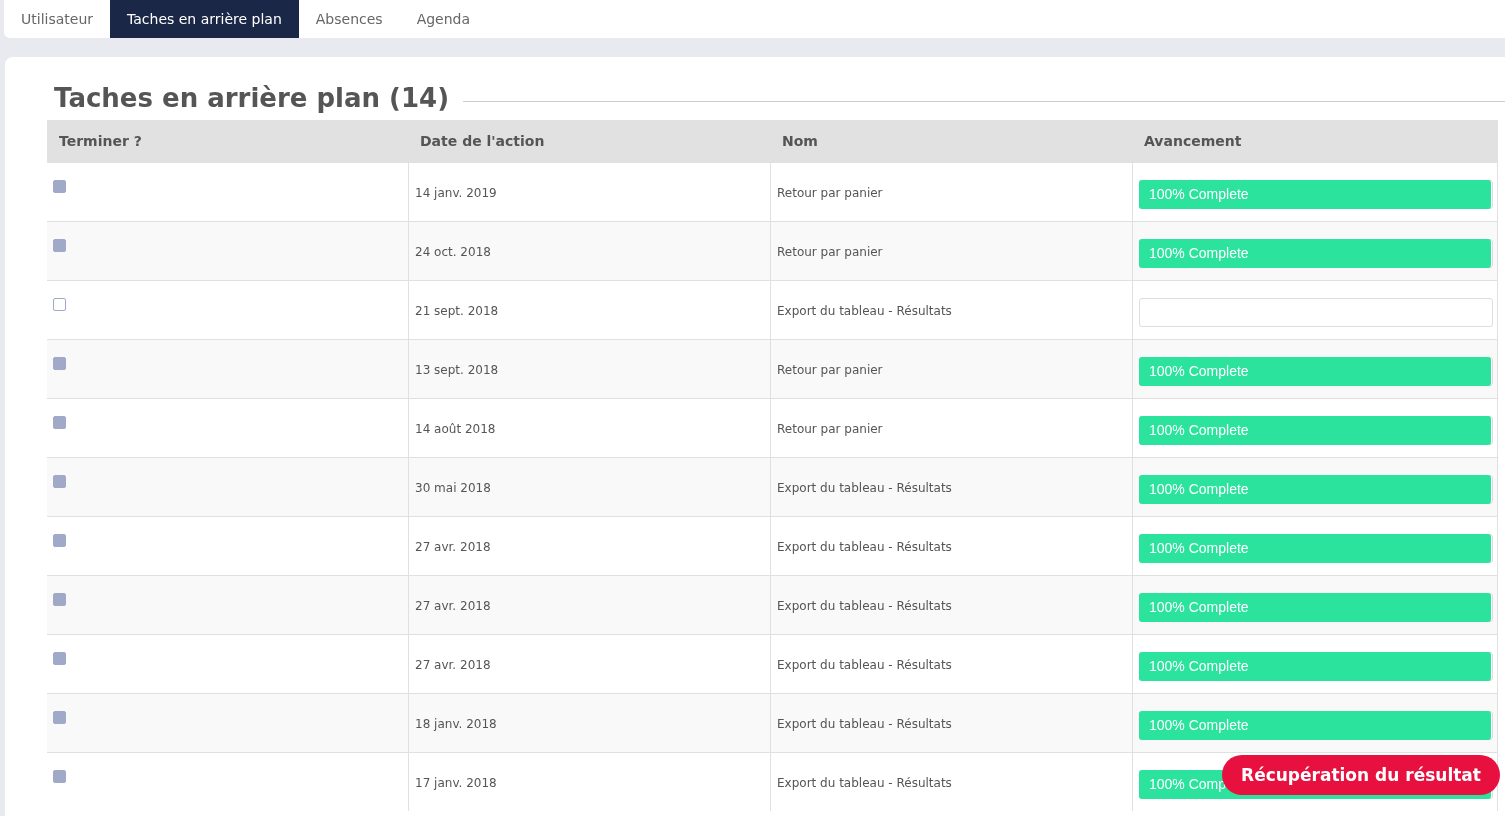  What do you see at coordinates (443, 19) in the screenshot?
I see `tab: Agenda` at bounding box center [443, 19].